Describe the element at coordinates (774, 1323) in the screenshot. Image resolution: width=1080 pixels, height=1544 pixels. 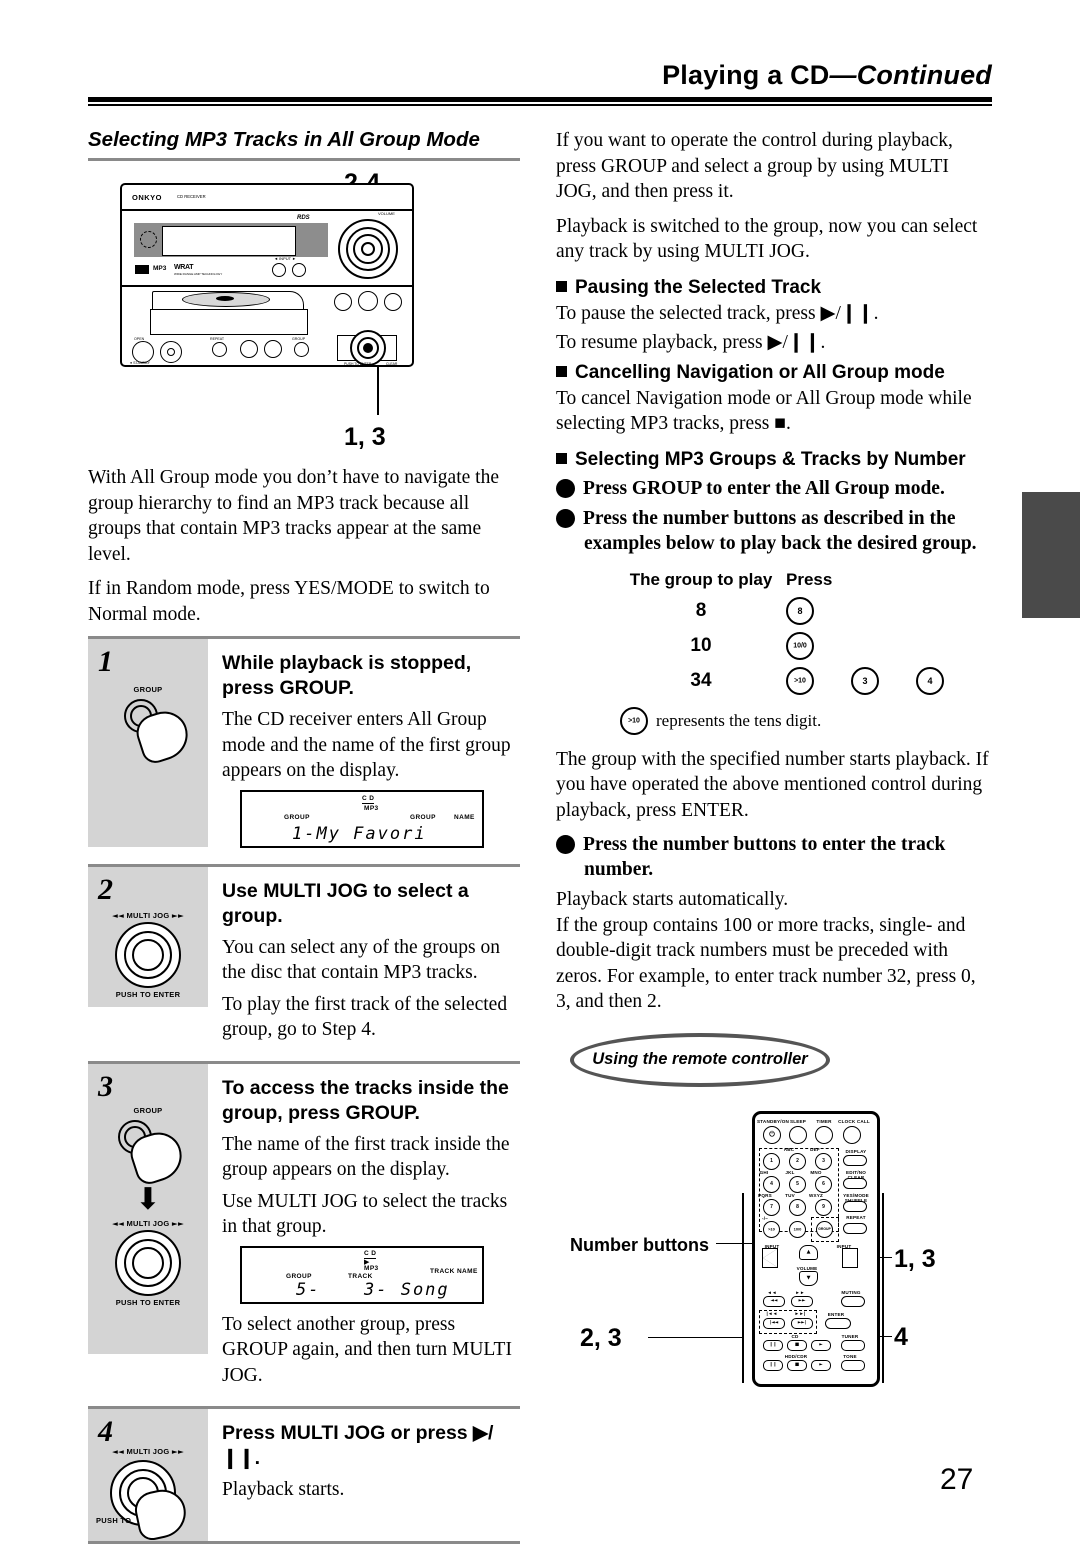
I see `remote-prev-button: |◄◄` at that location.